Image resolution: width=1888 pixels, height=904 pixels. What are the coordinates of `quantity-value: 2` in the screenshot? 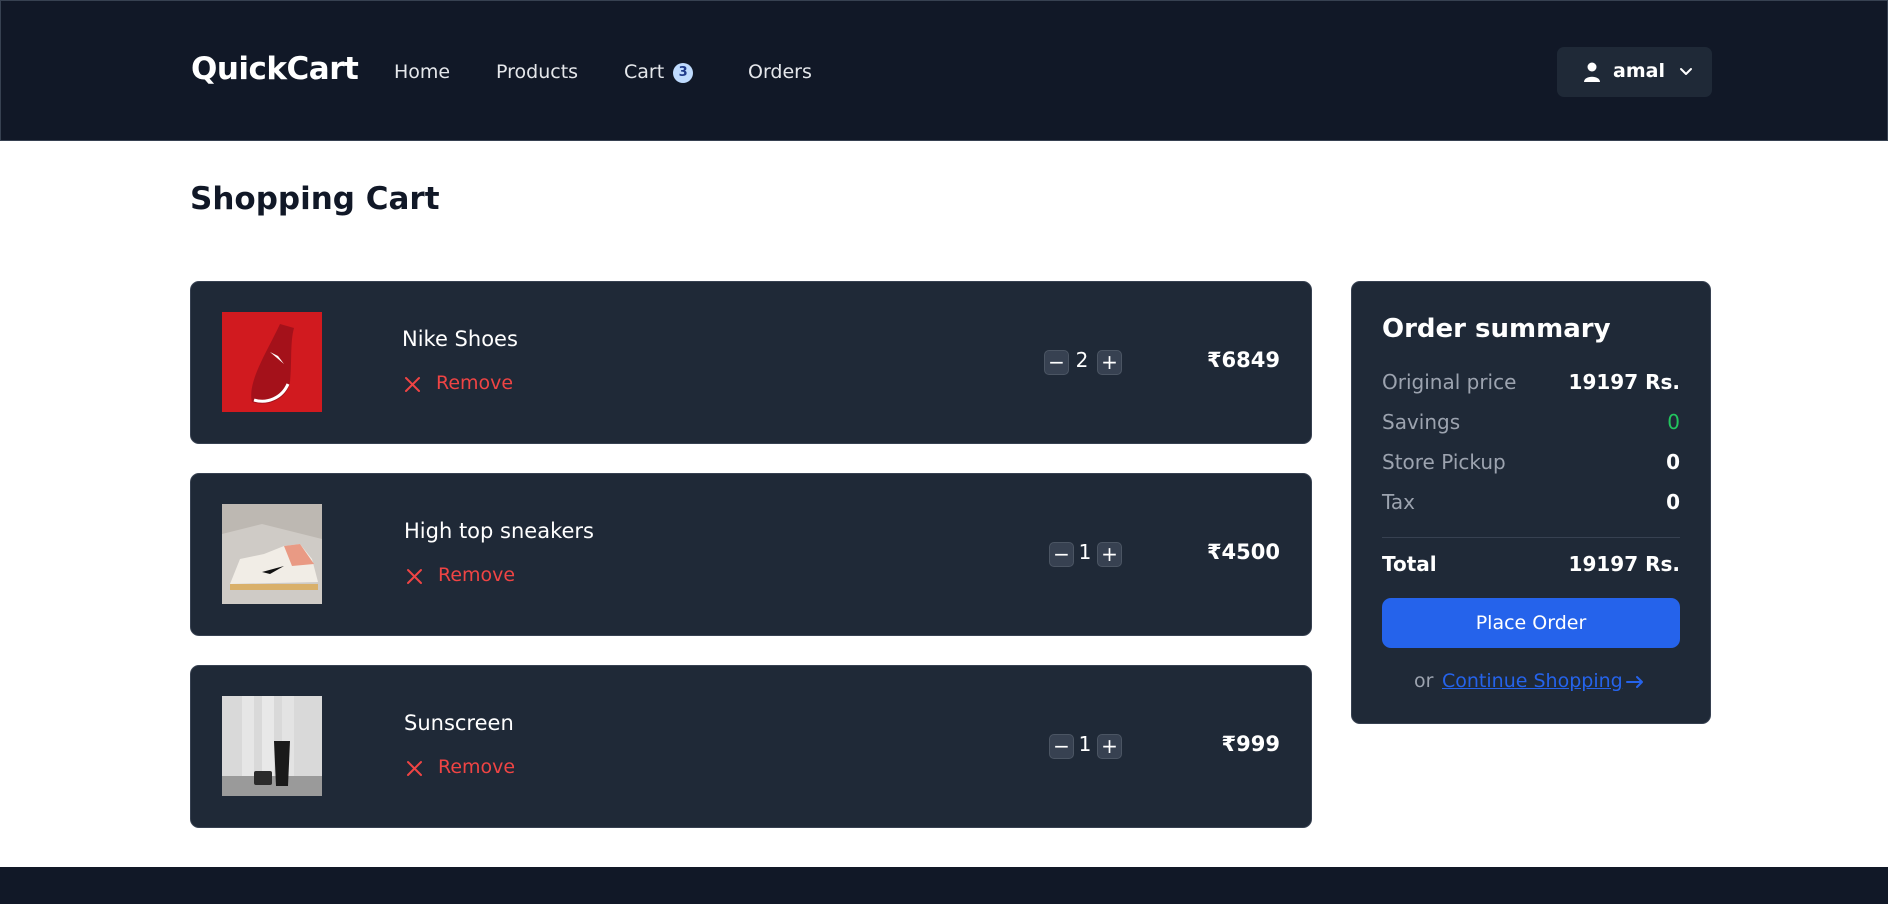 It's located at (1082, 360).